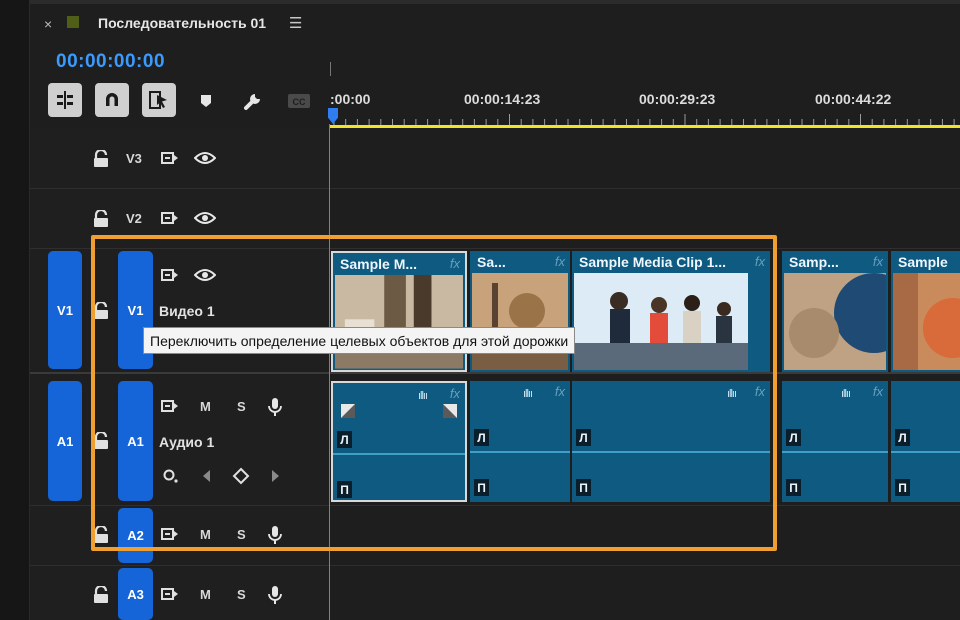 Image resolution: width=960 pixels, height=620 pixels. I want to click on timeline-settings-button, so click(253, 101).